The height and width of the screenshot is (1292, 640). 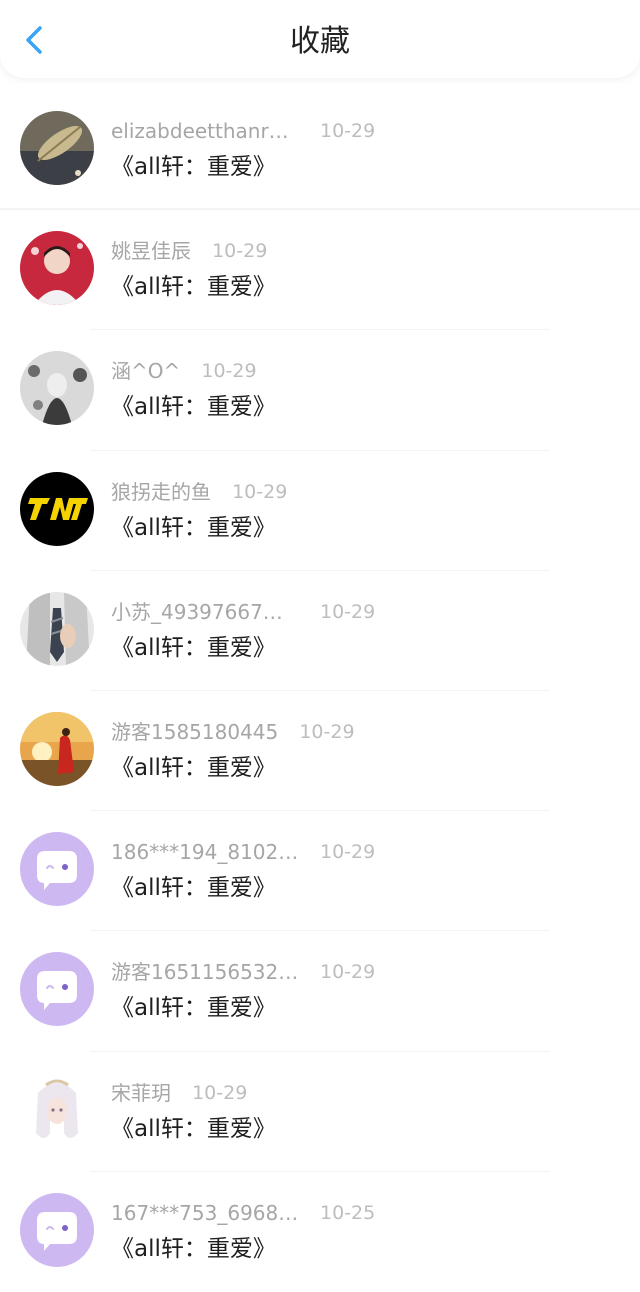 What do you see at coordinates (320, 1232) in the screenshot?
I see `list-item: 167***753_6968… 10-25 《all轩：重爱》` at bounding box center [320, 1232].